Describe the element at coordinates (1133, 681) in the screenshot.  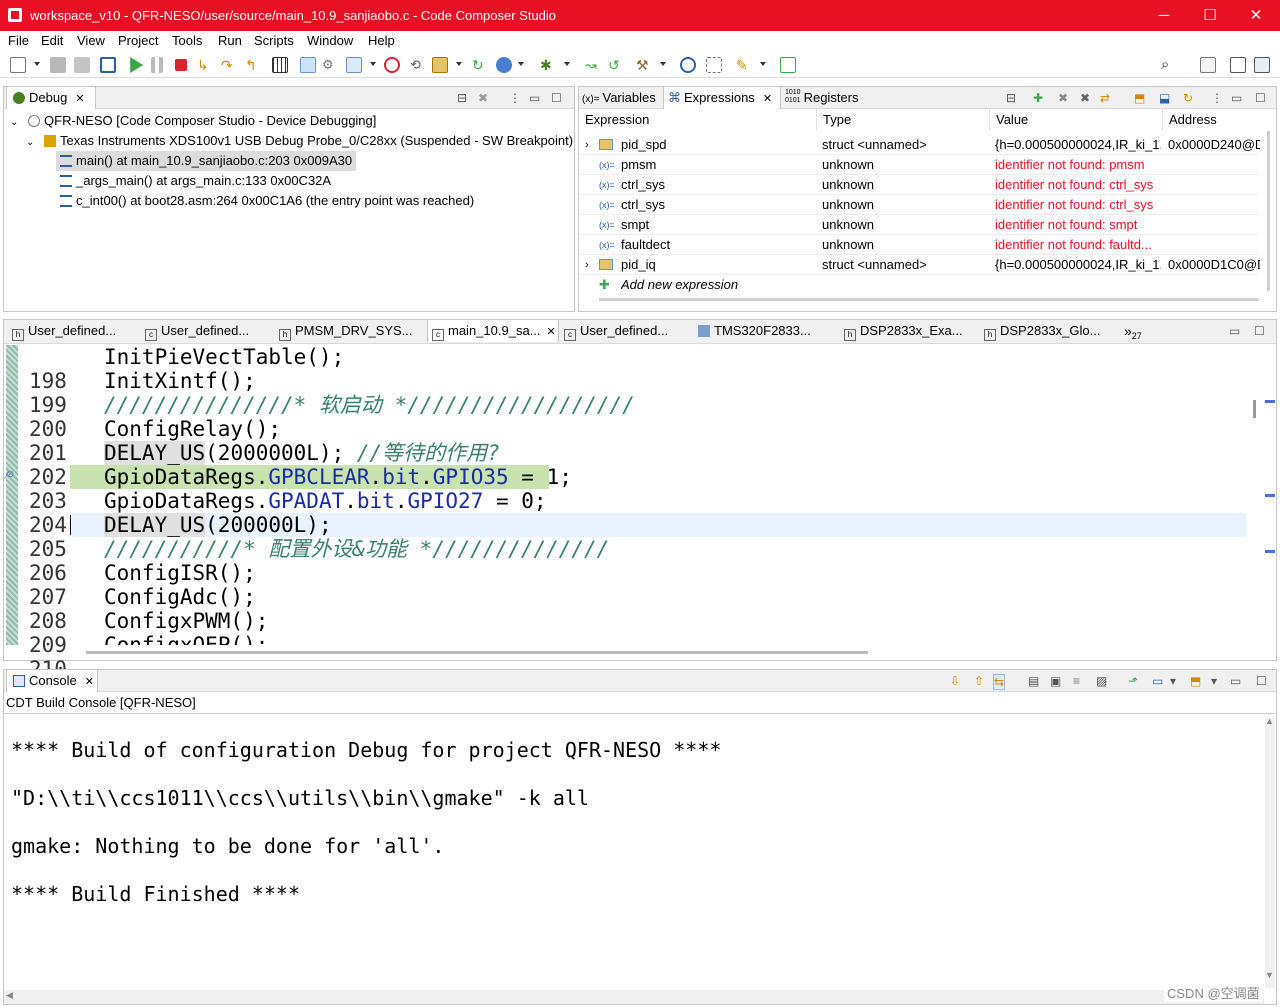
I see `pin-console-icon: ⬏` at that location.